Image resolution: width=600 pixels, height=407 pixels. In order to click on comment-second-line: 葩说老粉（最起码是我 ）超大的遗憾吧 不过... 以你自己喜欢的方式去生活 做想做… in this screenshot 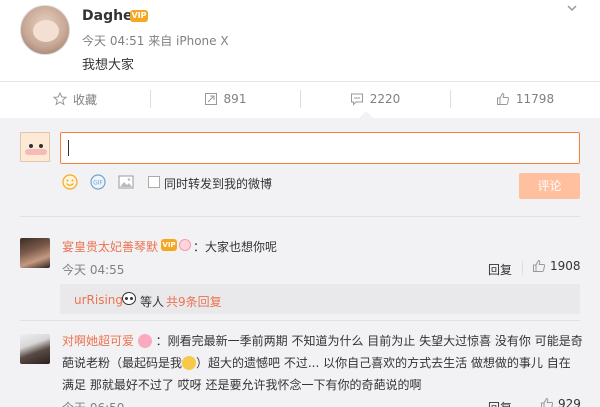, I will do `click(316, 363)`.